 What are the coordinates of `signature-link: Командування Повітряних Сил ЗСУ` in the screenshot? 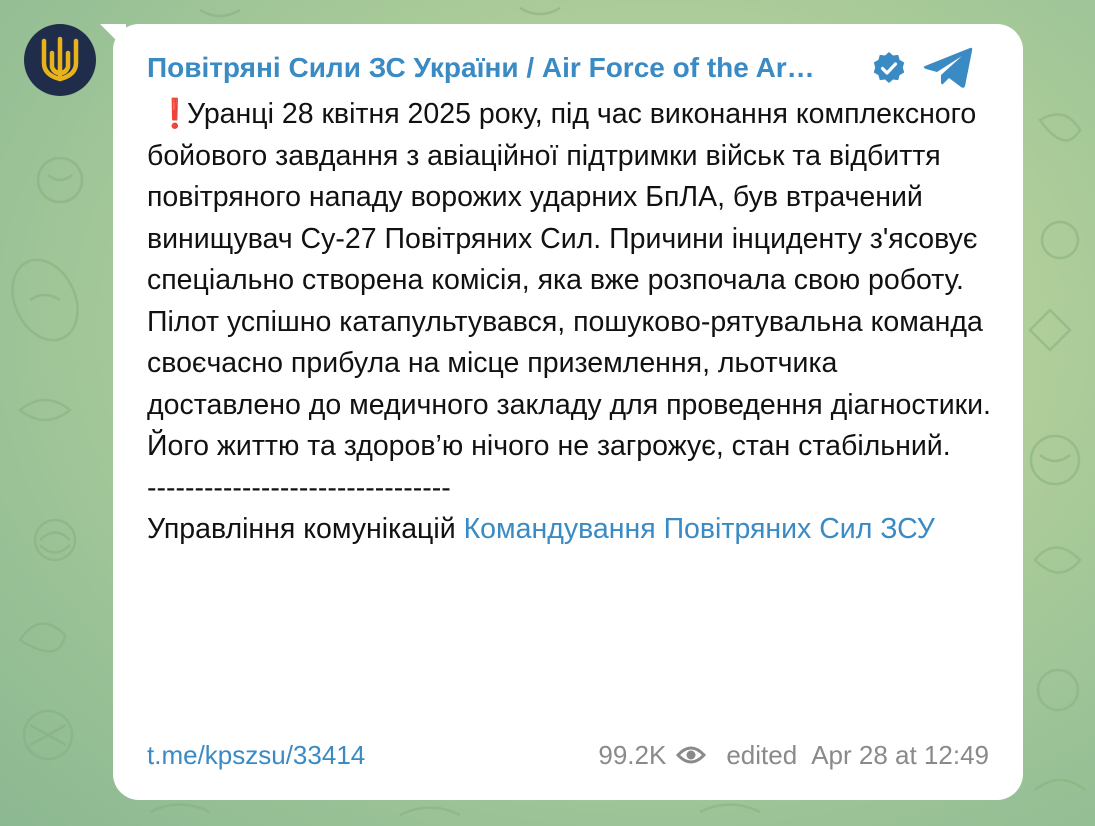 It's located at (699, 529).